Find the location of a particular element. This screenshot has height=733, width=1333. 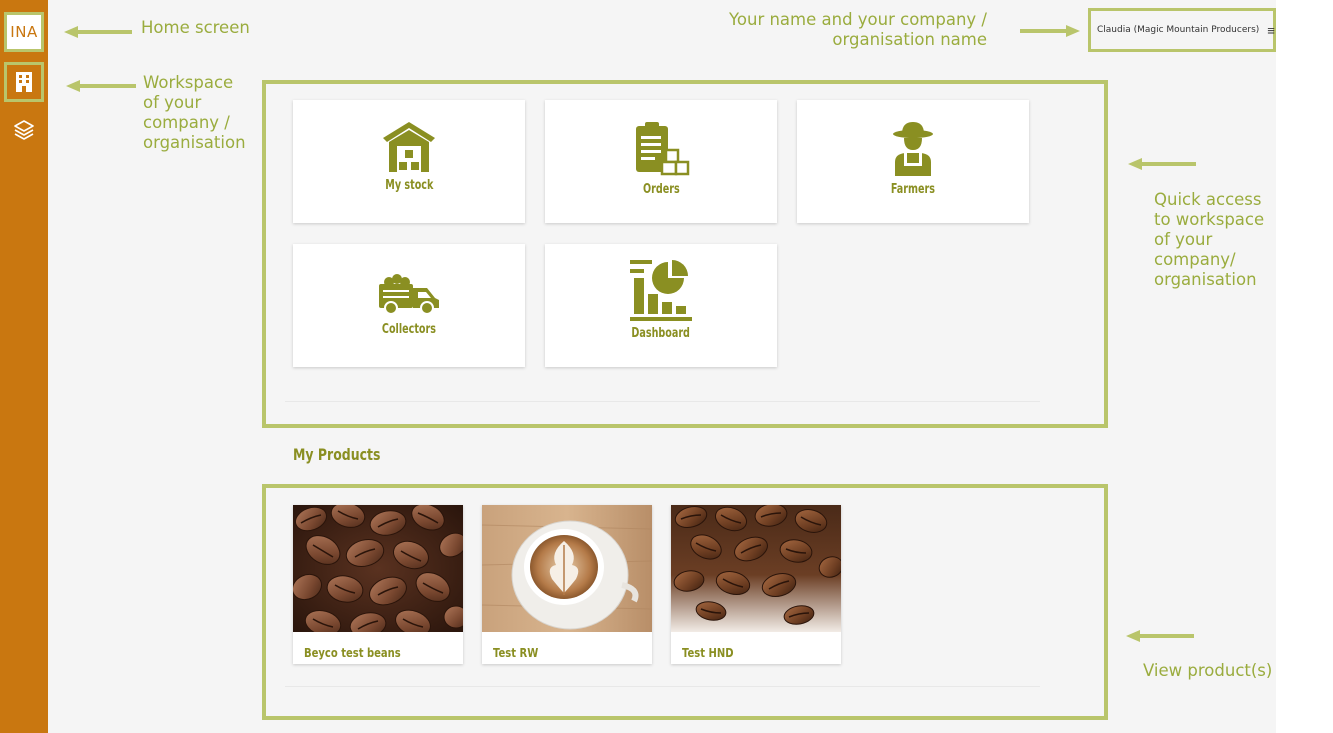

layers-icon is located at coordinates (24, 130).